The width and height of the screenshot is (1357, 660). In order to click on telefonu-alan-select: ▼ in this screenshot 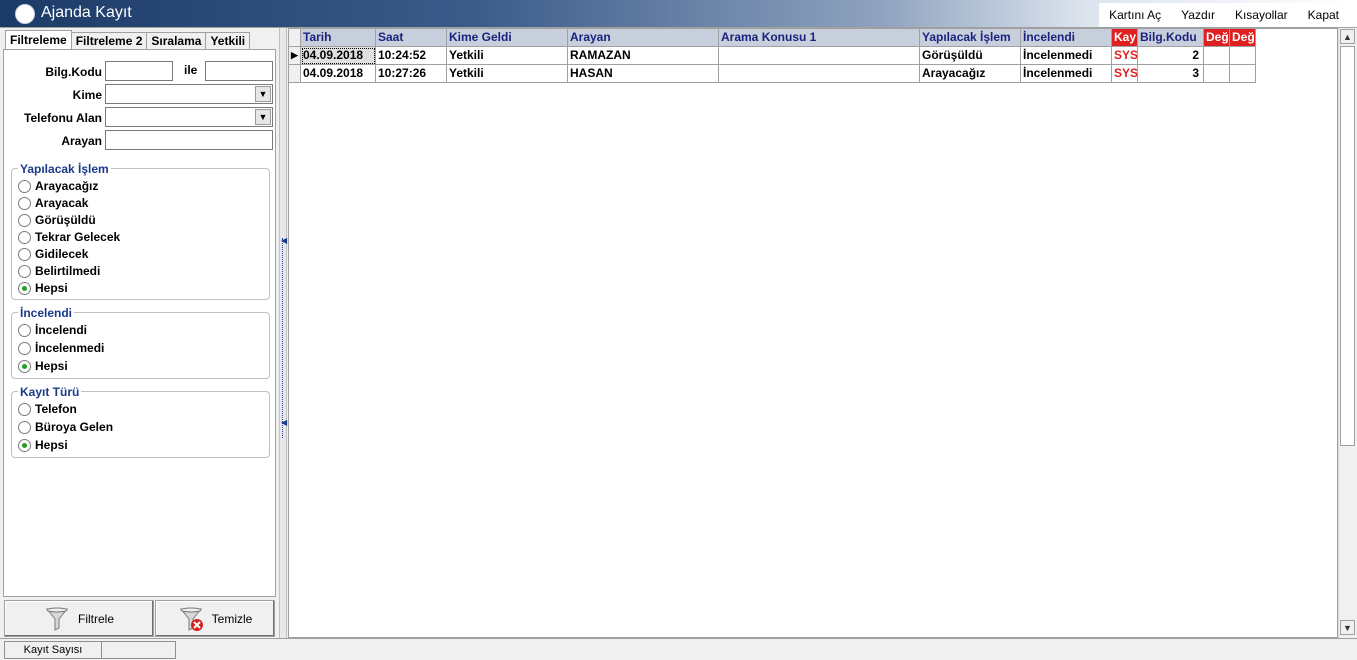, I will do `click(189, 117)`.